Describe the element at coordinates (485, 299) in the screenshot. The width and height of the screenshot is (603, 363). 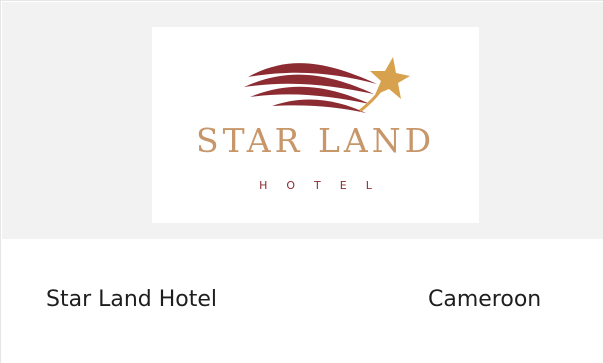
I see `hotel-country: Cameroon` at that location.